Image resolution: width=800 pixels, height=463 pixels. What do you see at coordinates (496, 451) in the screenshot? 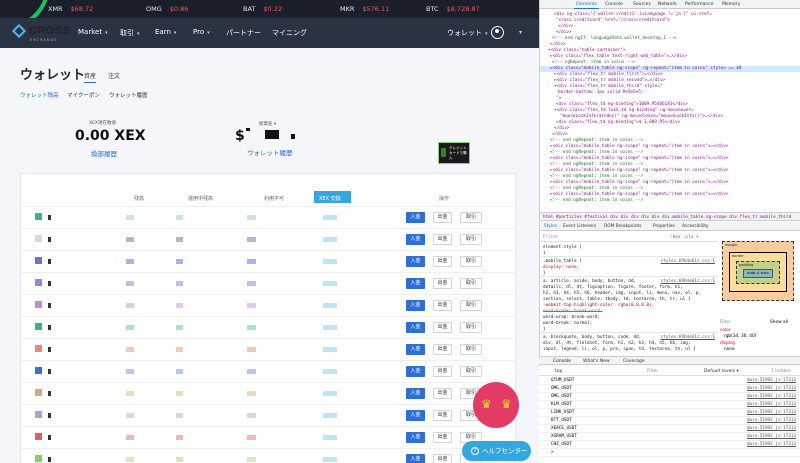
I see `help-center-button: ? ヘルプセンター` at bounding box center [496, 451].